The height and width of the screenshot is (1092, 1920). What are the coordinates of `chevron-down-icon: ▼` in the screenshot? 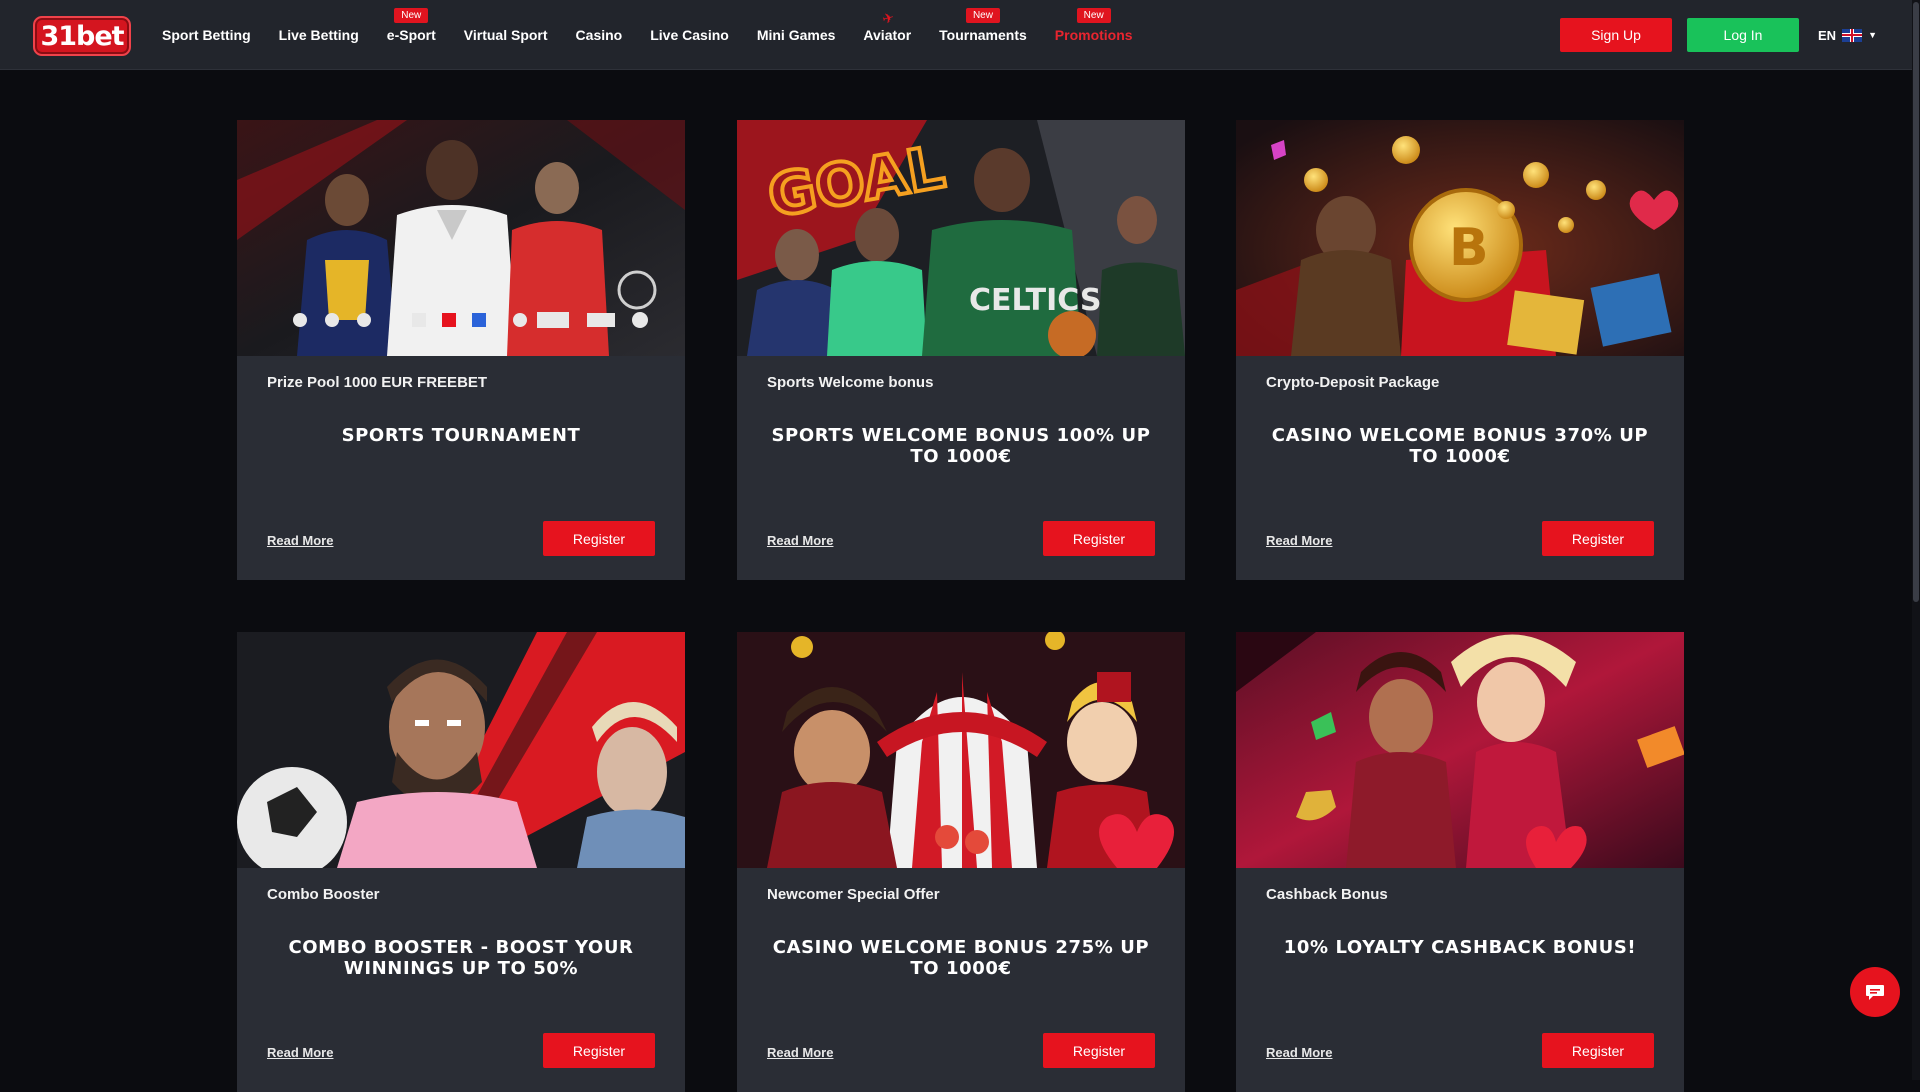 It's located at (1872, 35).